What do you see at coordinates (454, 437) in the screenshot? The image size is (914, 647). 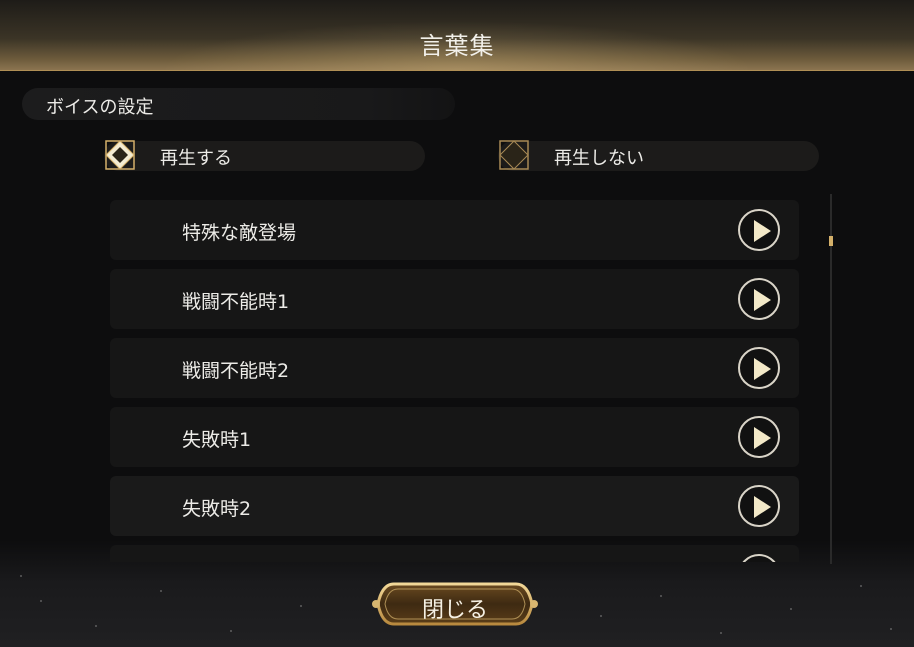 I see `list-item: 失敗時1` at bounding box center [454, 437].